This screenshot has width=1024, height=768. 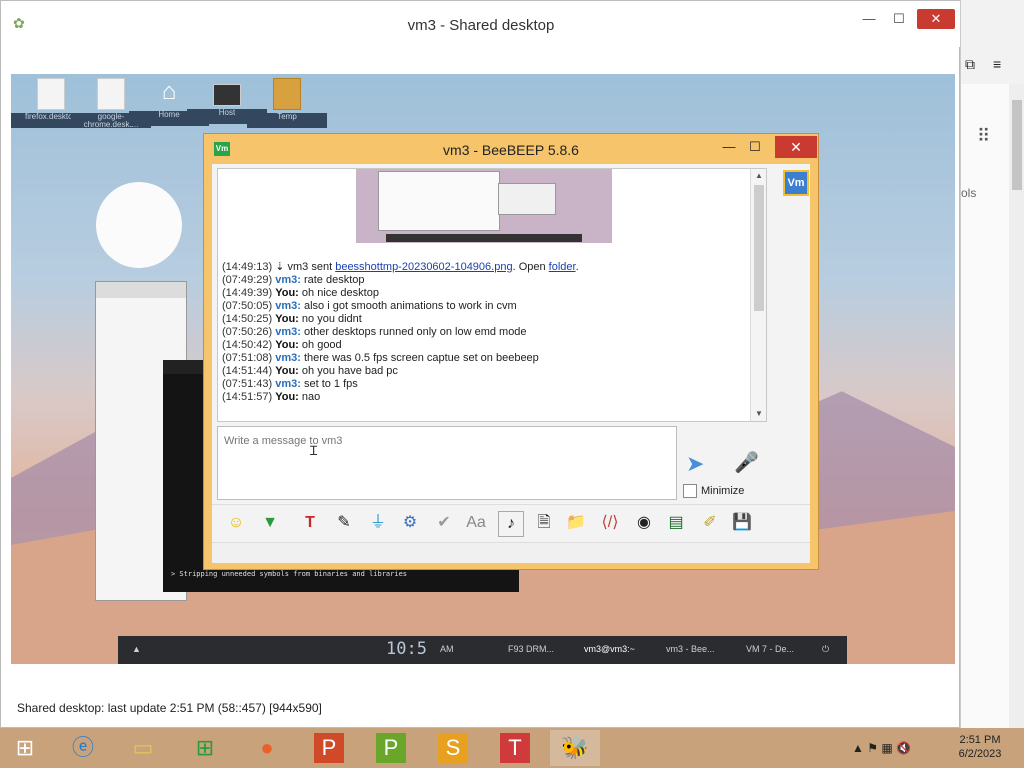 What do you see at coordinates (227, 95) in the screenshot?
I see `computer-icon` at bounding box center [227, 95].